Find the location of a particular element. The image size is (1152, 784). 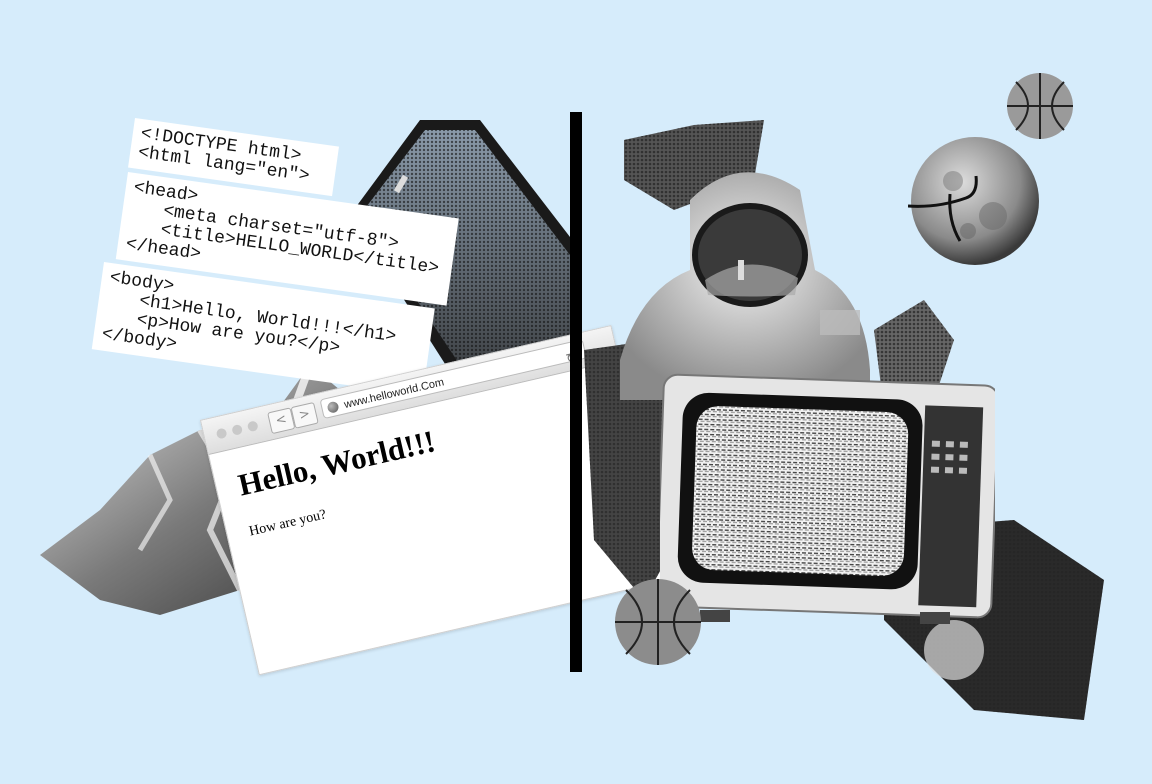

television-image is located at coordinates (827, 498).